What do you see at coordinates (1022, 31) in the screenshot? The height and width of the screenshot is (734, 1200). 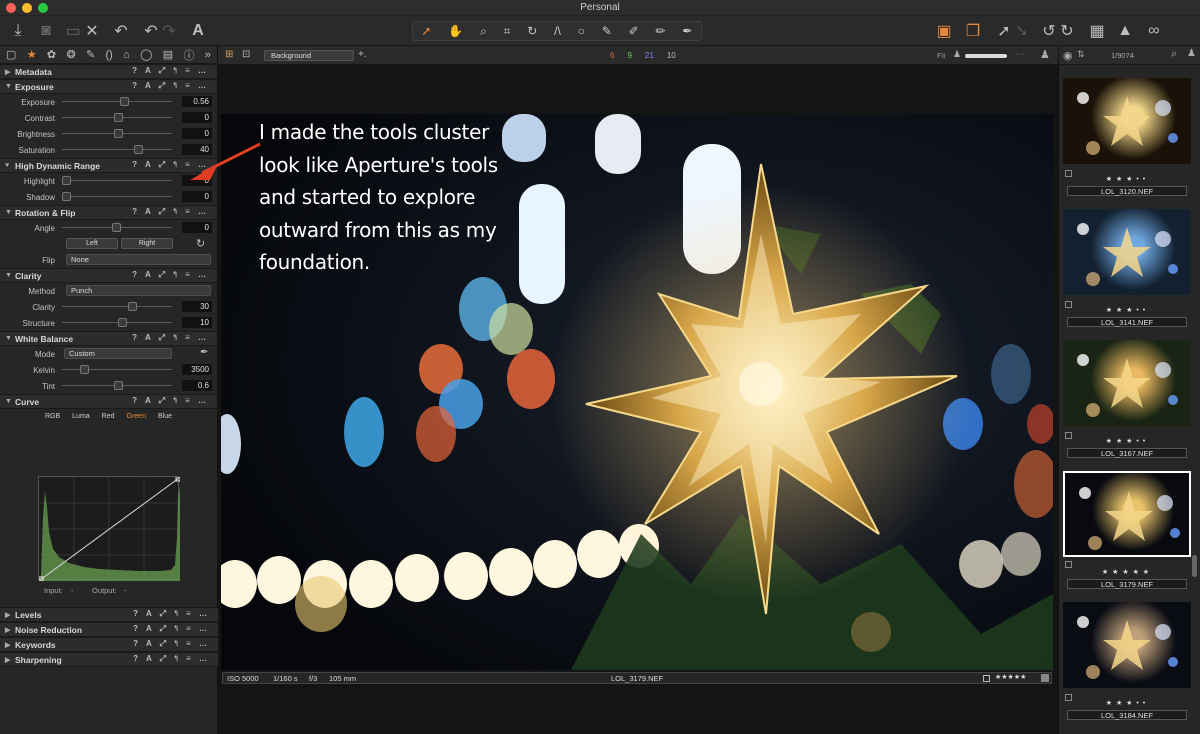 I see `cursor-down-icon: ➘` at bounding box center [1022, 31].